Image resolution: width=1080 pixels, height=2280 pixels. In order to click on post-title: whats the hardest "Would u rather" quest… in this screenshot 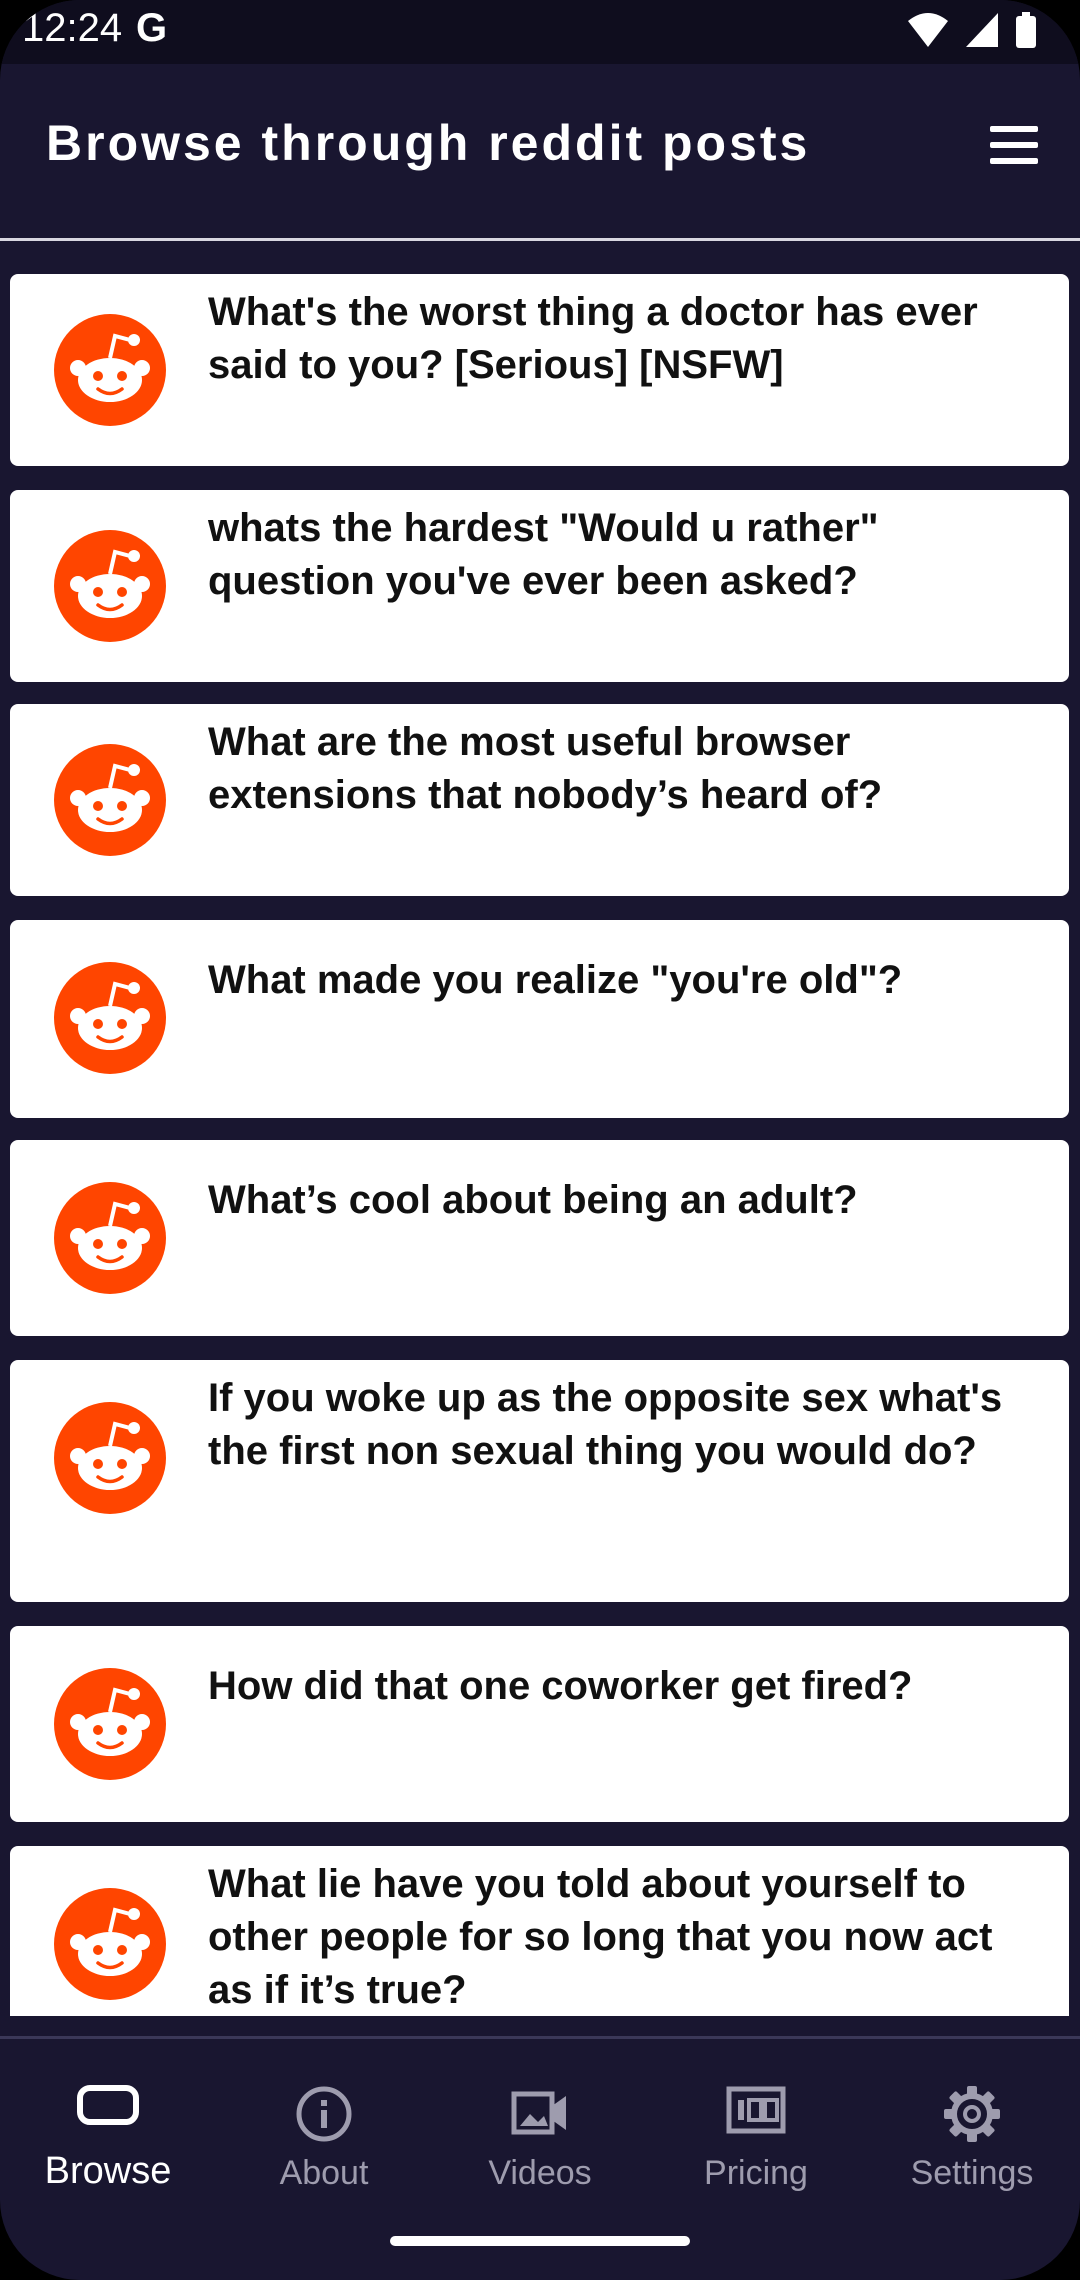, I will do `click(543, 554)`.